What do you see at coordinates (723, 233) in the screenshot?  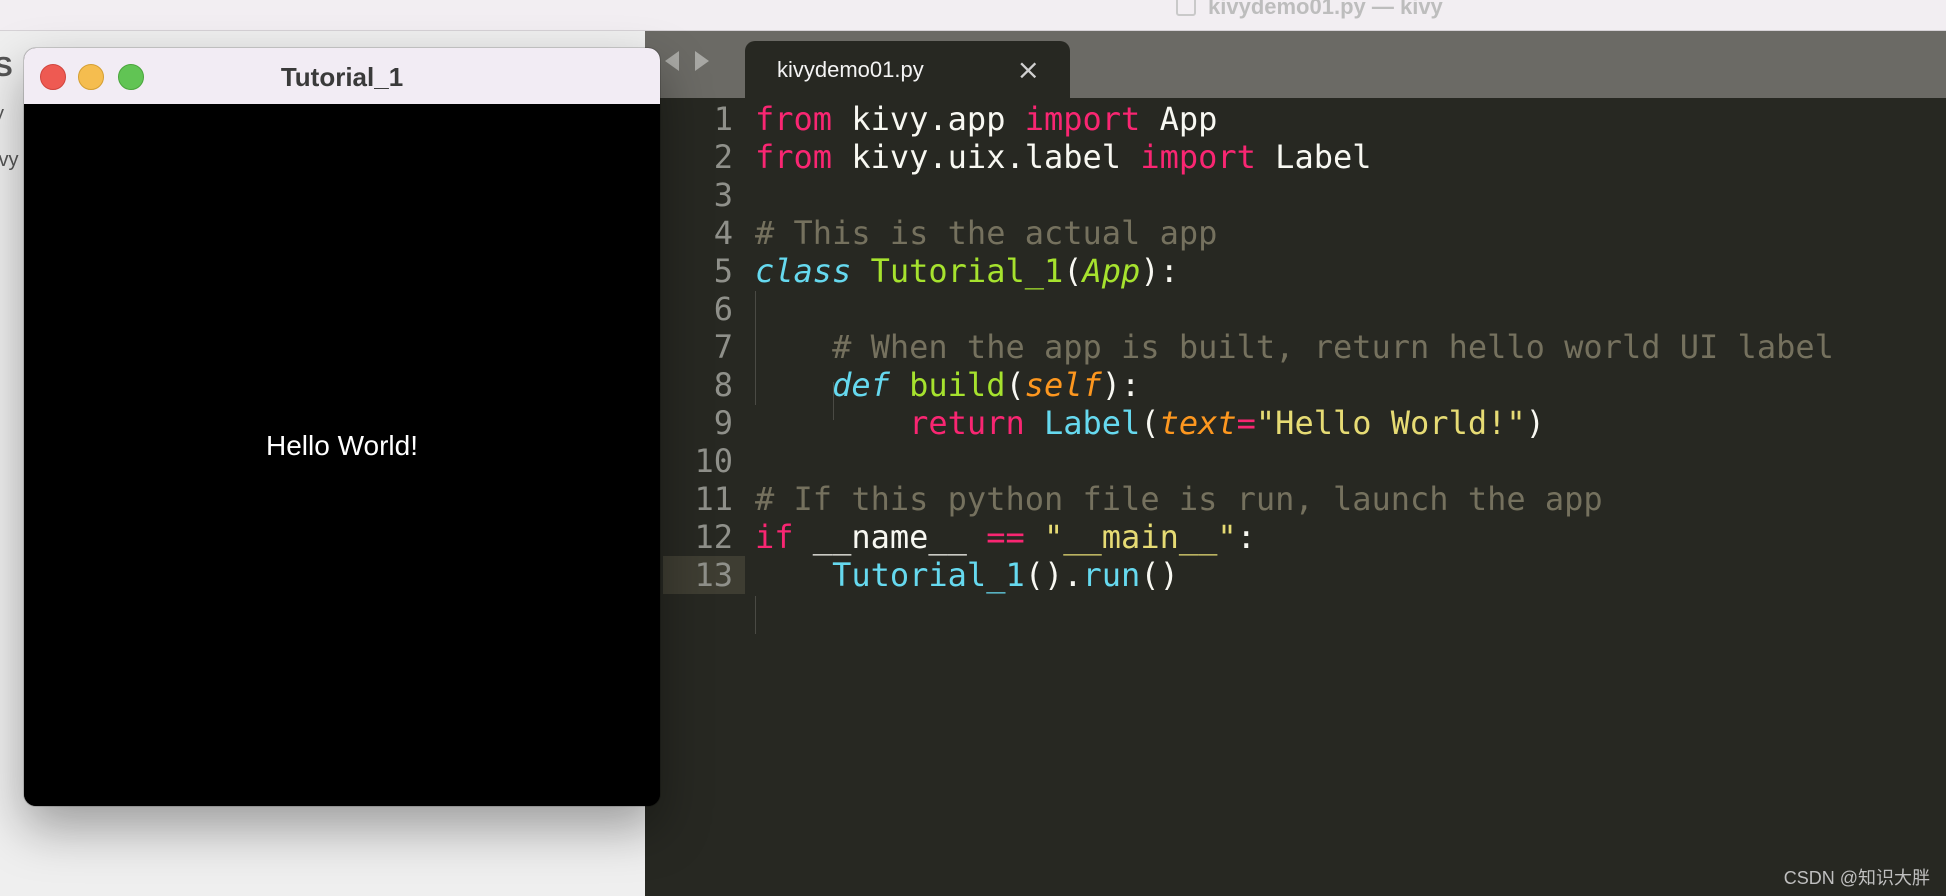 I see `line-number: 4` at bounding box center [723, 233].